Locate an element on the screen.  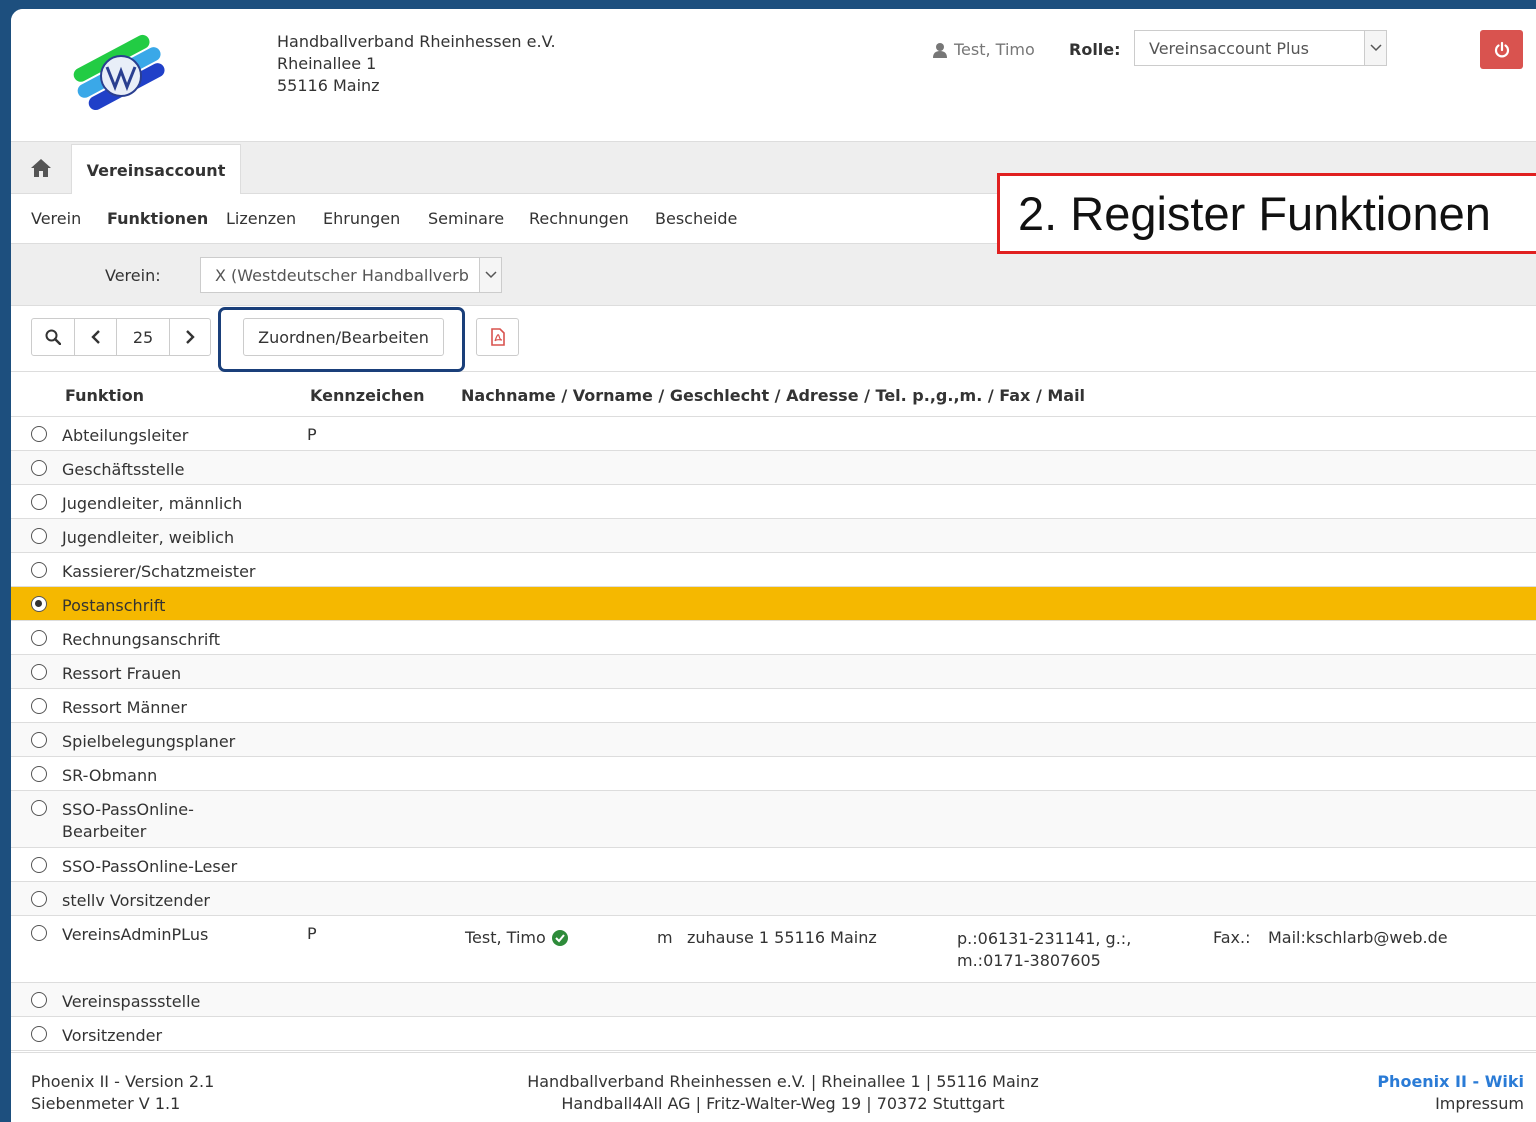
assign-edit-button: Zuordnen/Bearbeiten is located at coordinates (343, 337).